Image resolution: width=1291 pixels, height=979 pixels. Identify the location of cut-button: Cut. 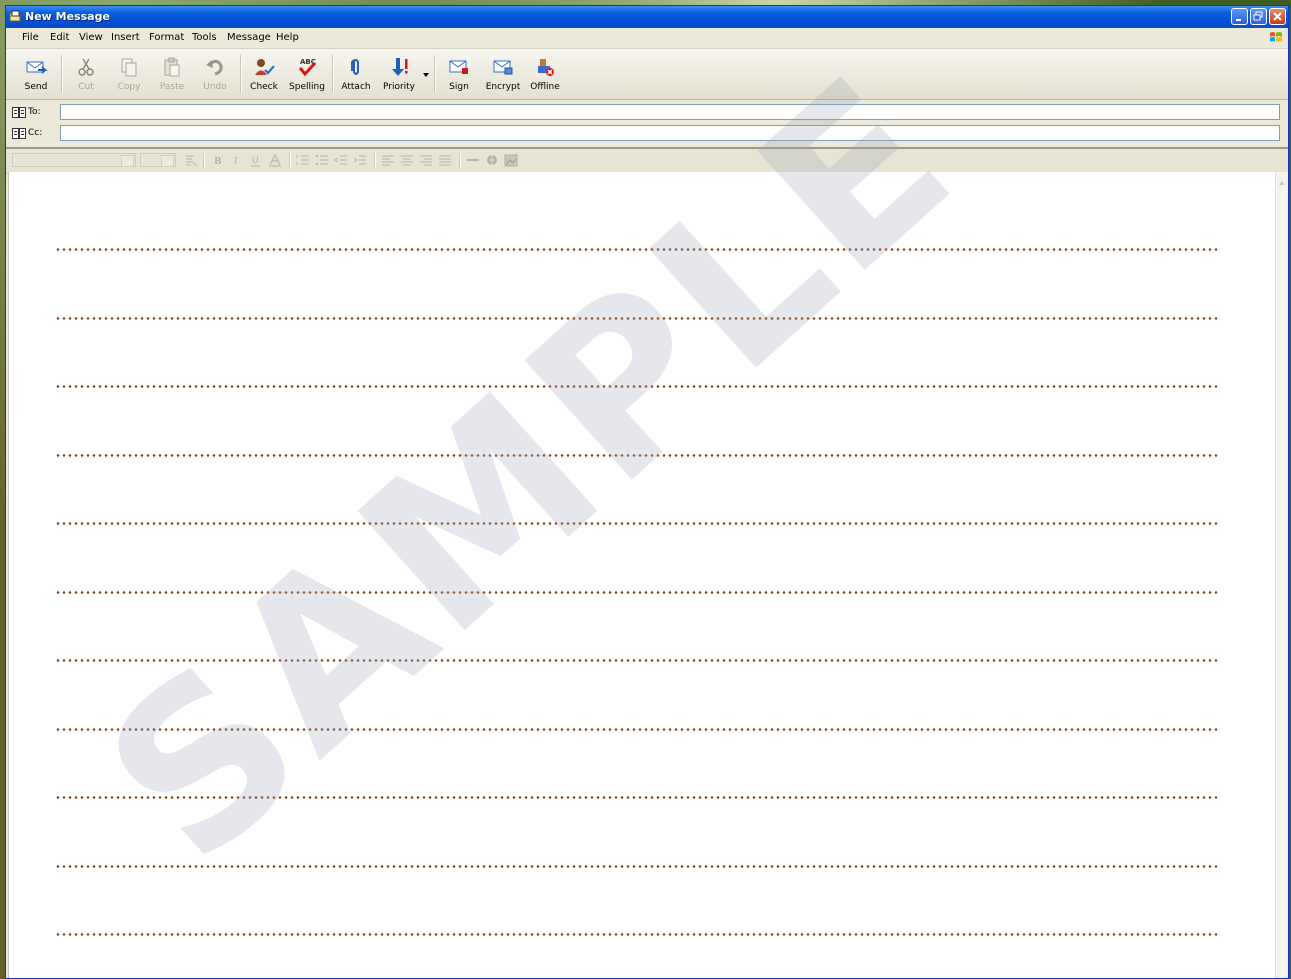
(86, 74).